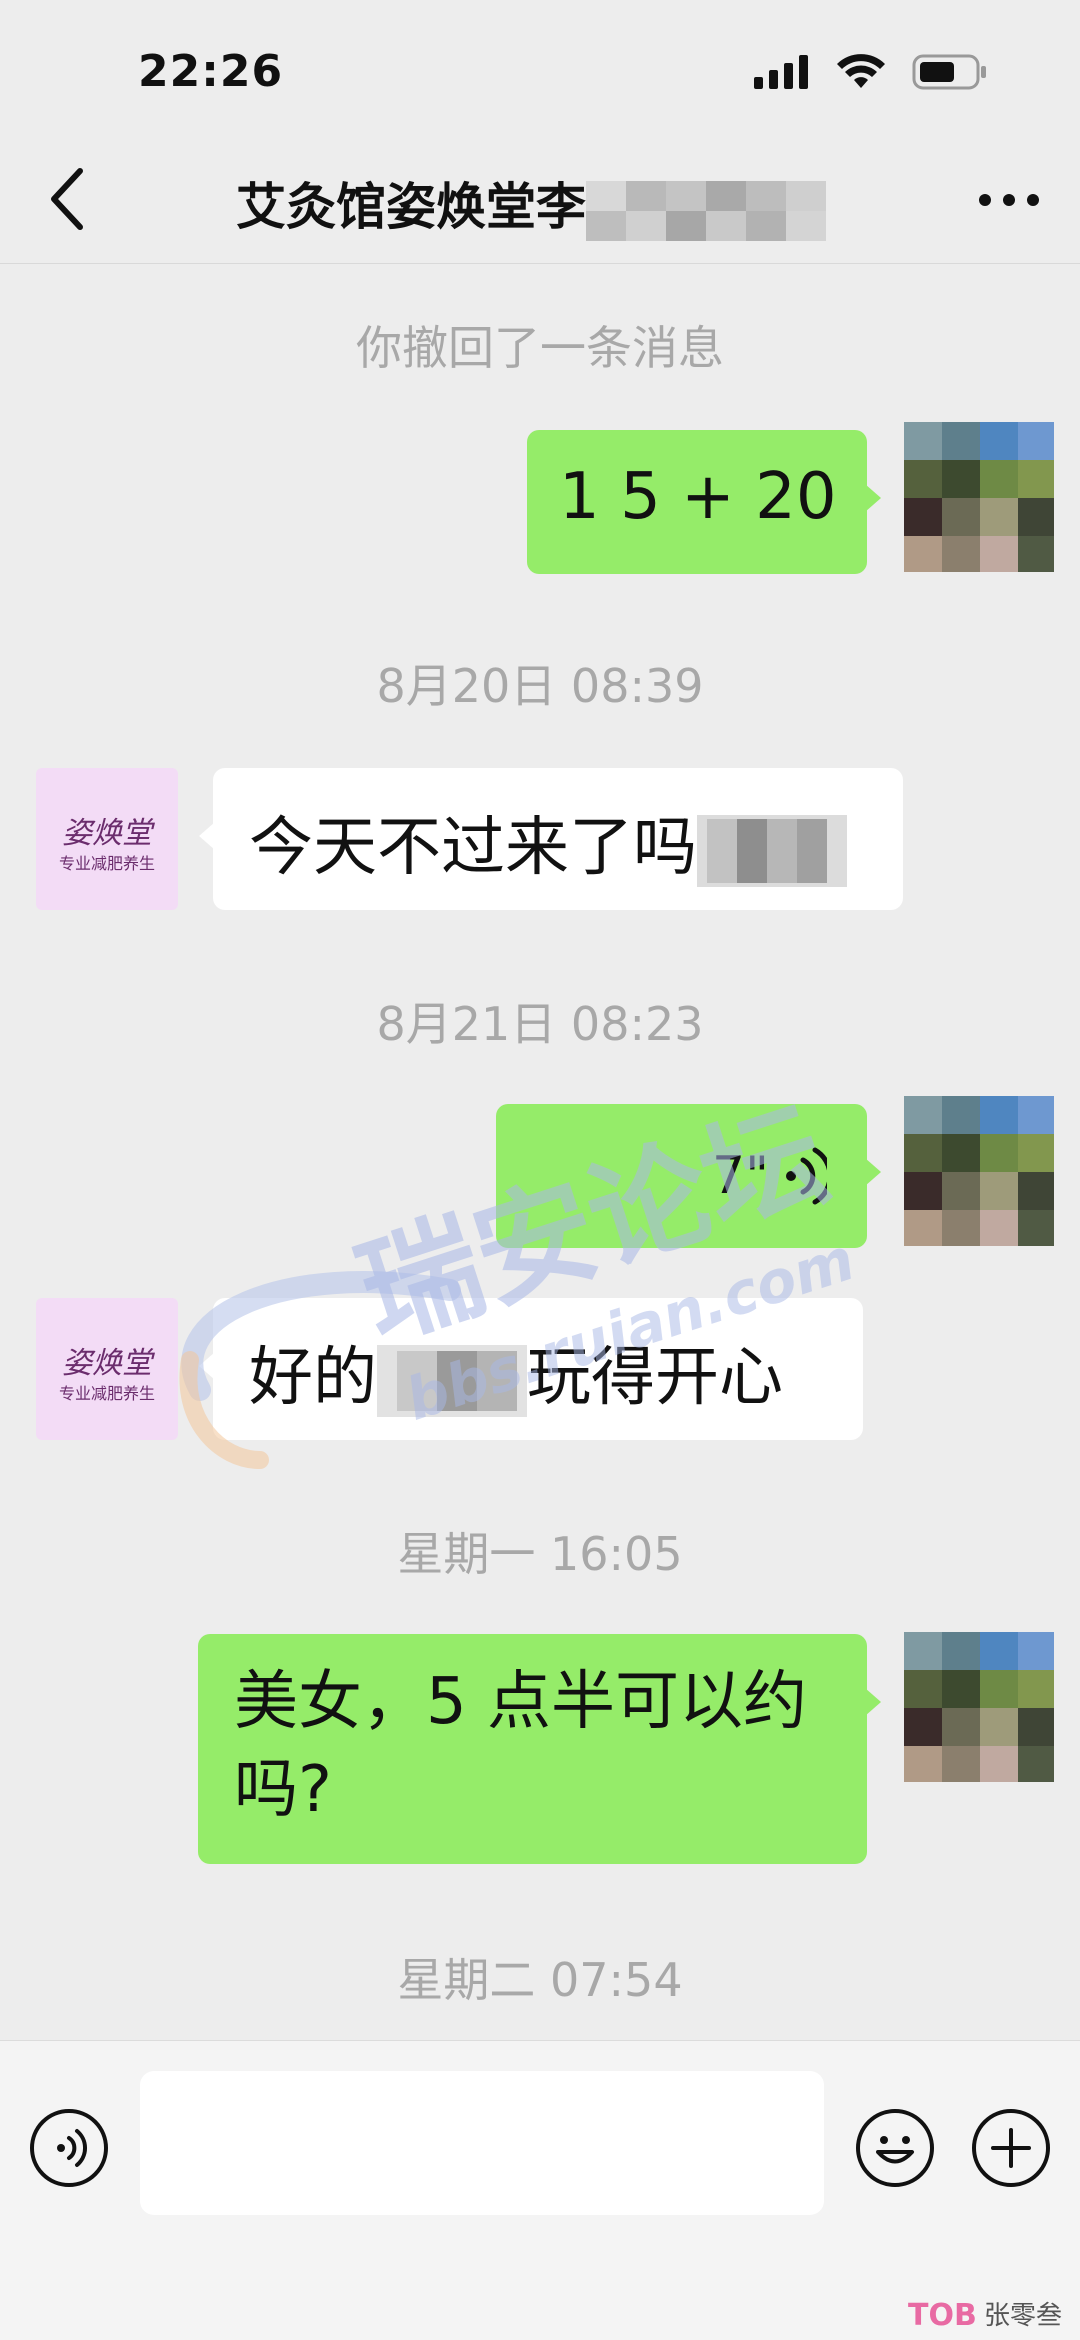  Describe the element at coordinates (698, 497) in the screenshot. I see `message-text: 1 5 + 20` at that location.